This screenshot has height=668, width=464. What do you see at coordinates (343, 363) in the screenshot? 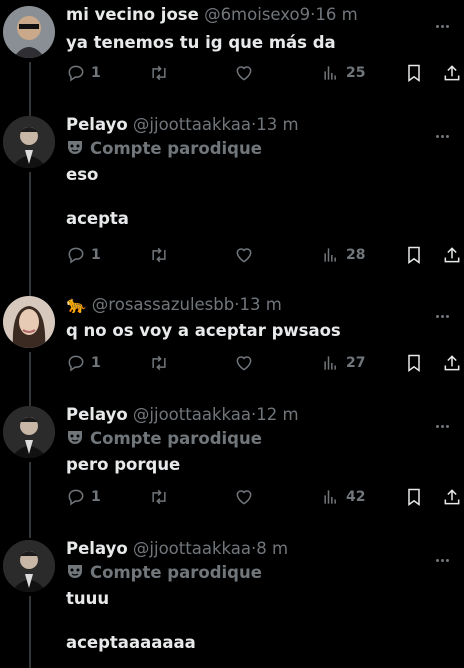
I see `views-button: 27` at bounding box center [343, 363].